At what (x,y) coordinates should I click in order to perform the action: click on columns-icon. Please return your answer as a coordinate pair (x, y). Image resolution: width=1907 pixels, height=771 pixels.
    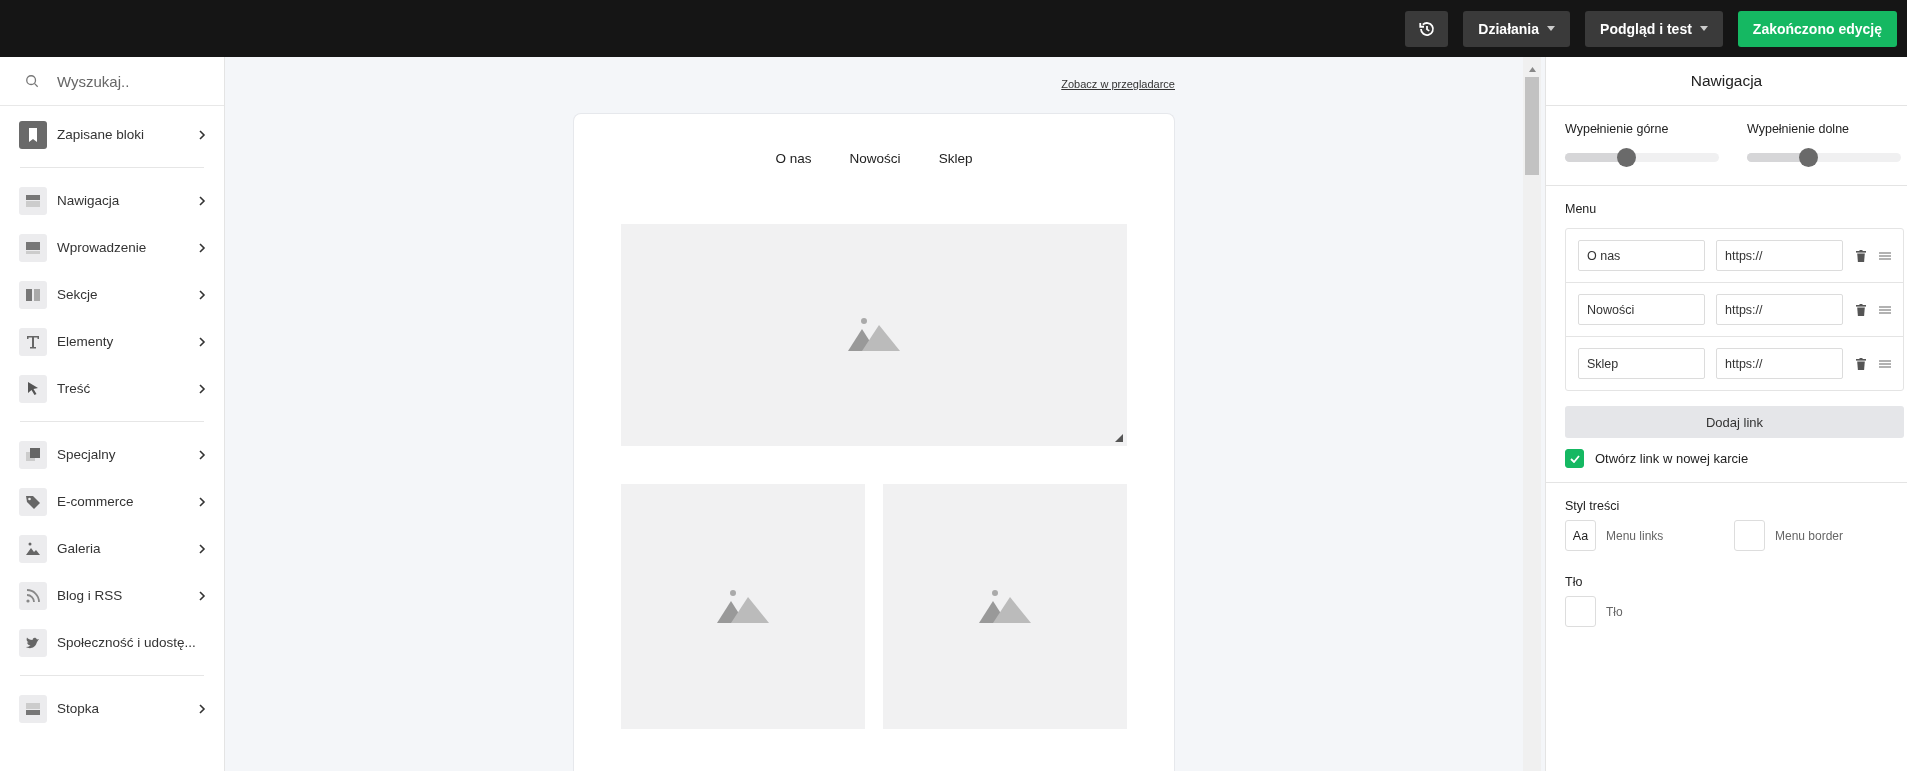
    Looking at the image, I should click on (33, 294).